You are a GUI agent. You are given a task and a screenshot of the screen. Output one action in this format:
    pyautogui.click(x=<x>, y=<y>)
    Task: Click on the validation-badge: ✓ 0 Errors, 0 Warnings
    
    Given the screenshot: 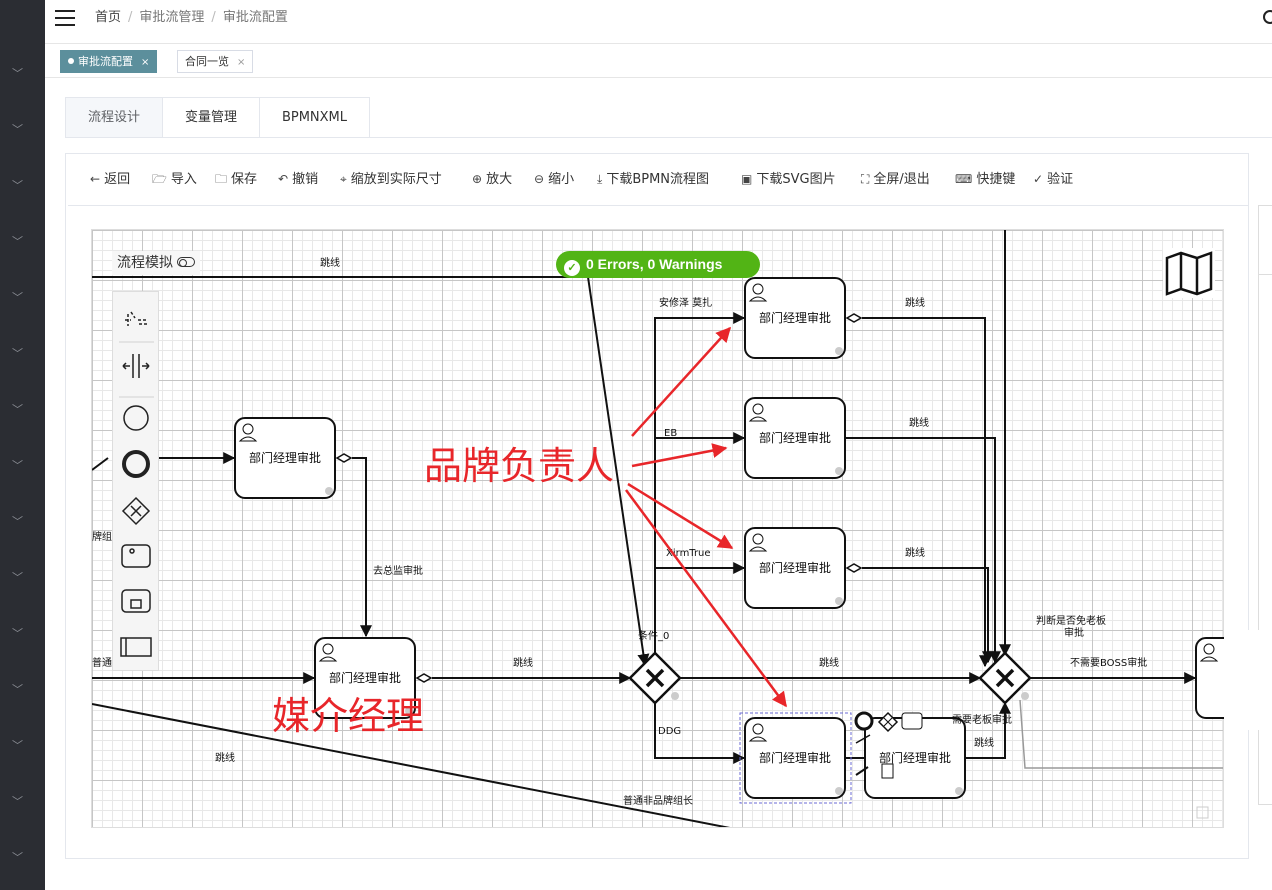 What is the action you would take?
    pyautogui.click(x=658, y=264)
    